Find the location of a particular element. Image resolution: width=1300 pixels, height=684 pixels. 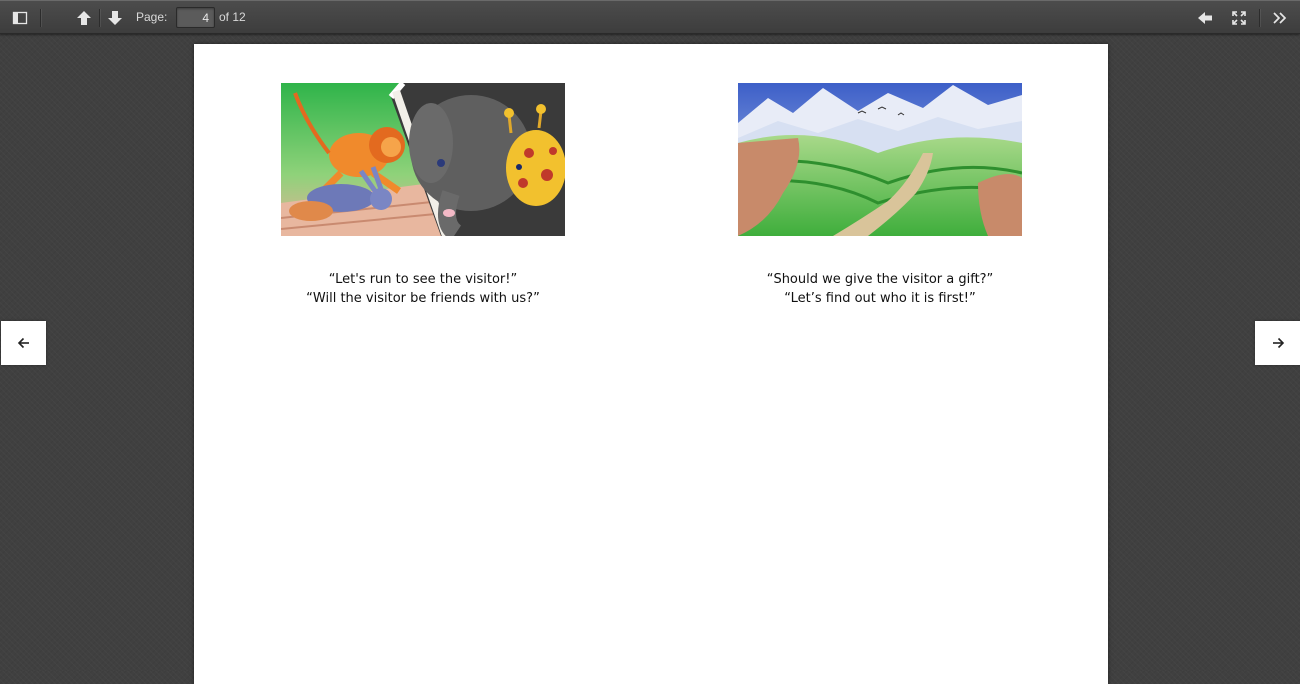

previous-spread-button is located at coordinates (23, 343).